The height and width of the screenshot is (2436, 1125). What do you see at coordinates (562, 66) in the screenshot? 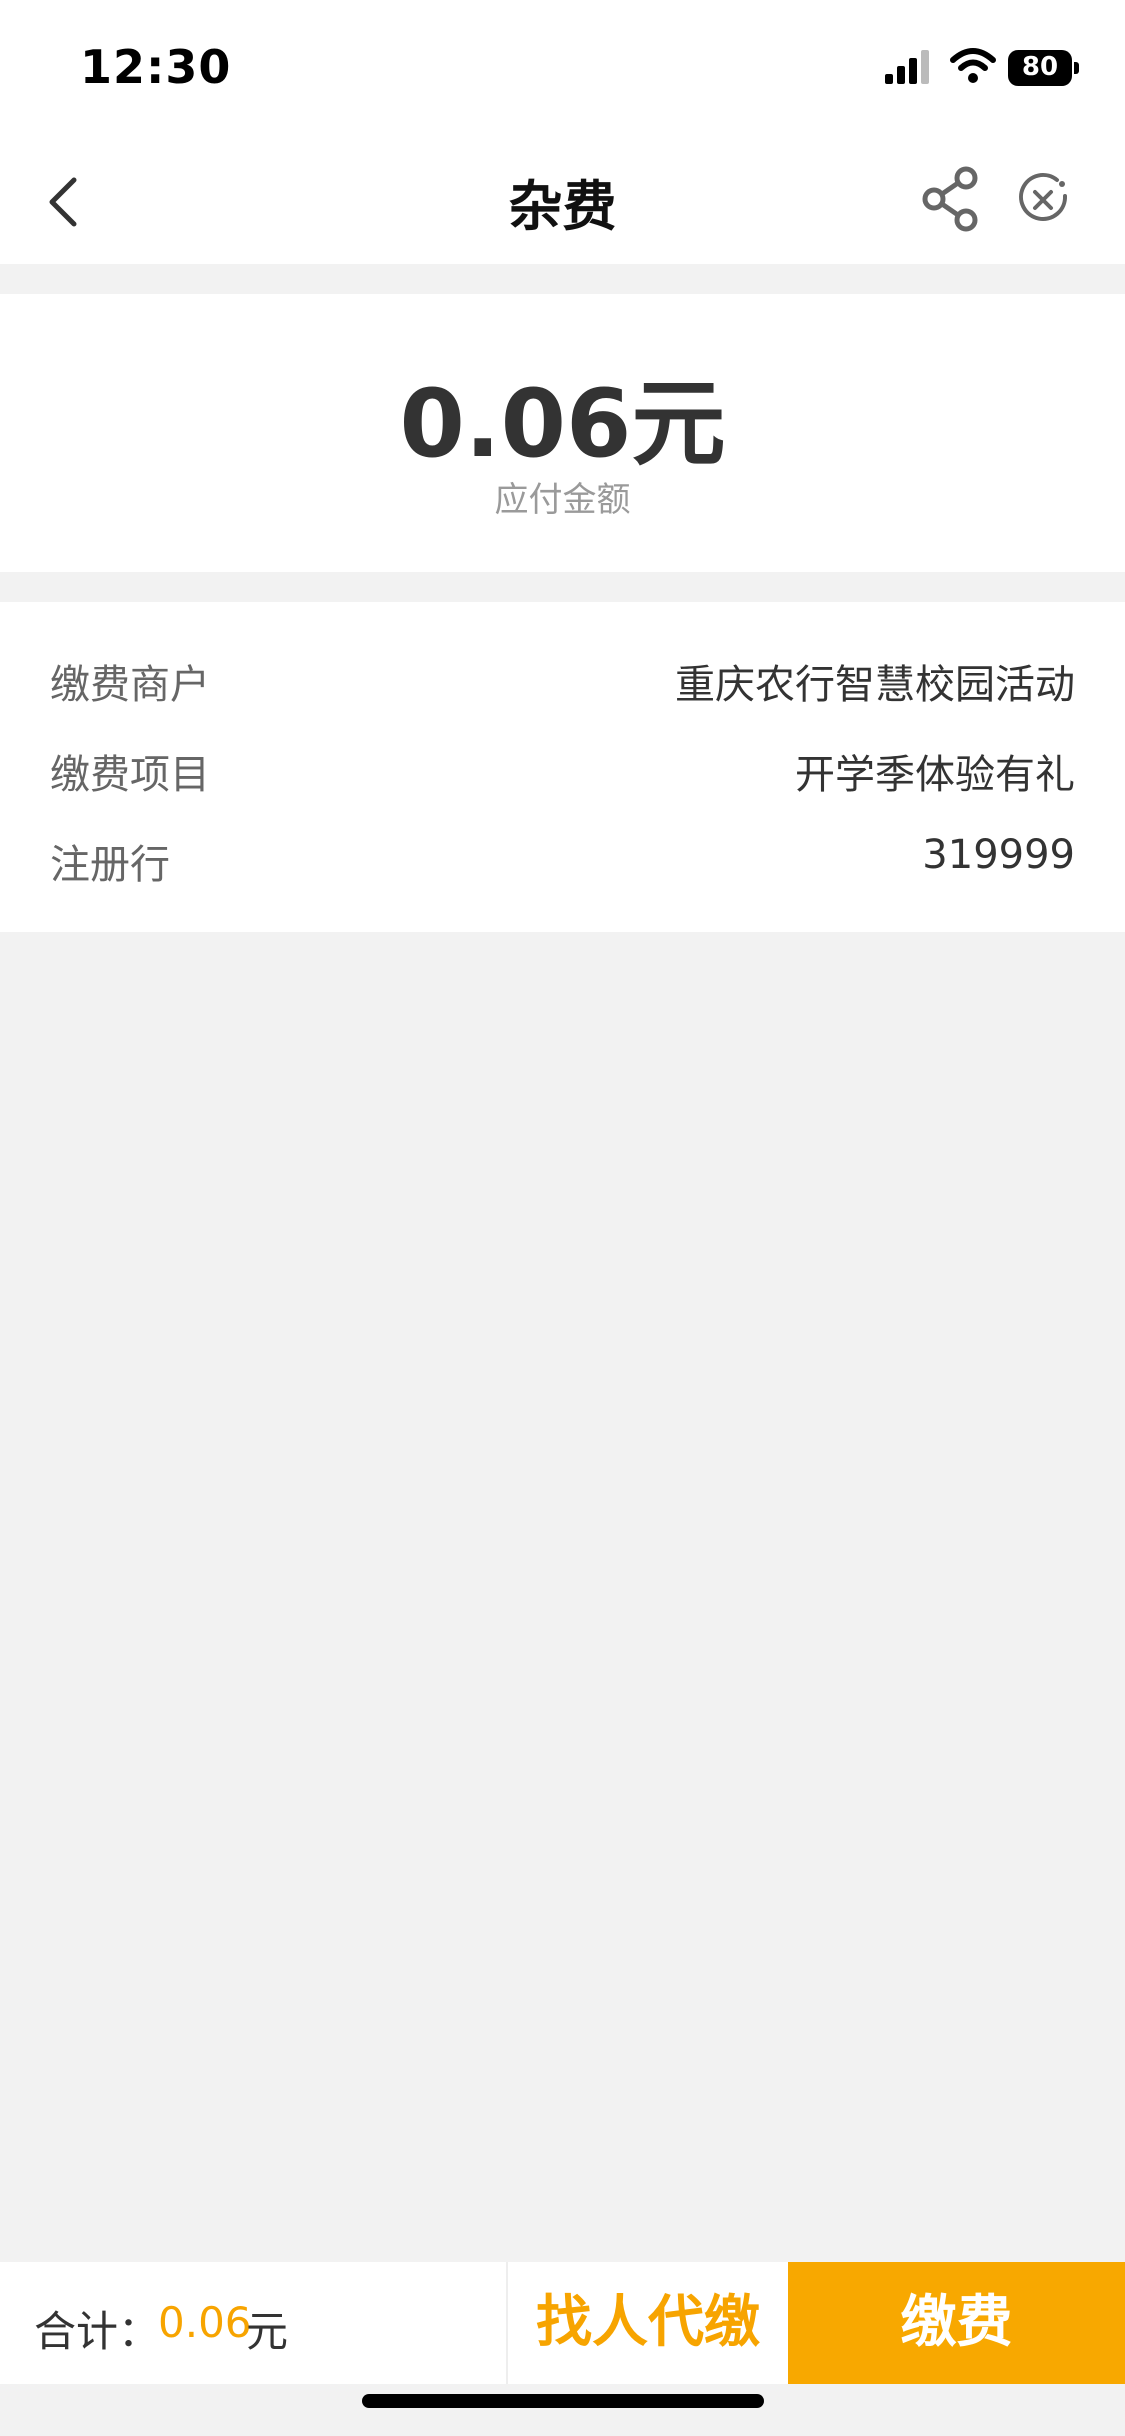
I see `status-bar: 12:30 80` at bounding box center [562, 66].